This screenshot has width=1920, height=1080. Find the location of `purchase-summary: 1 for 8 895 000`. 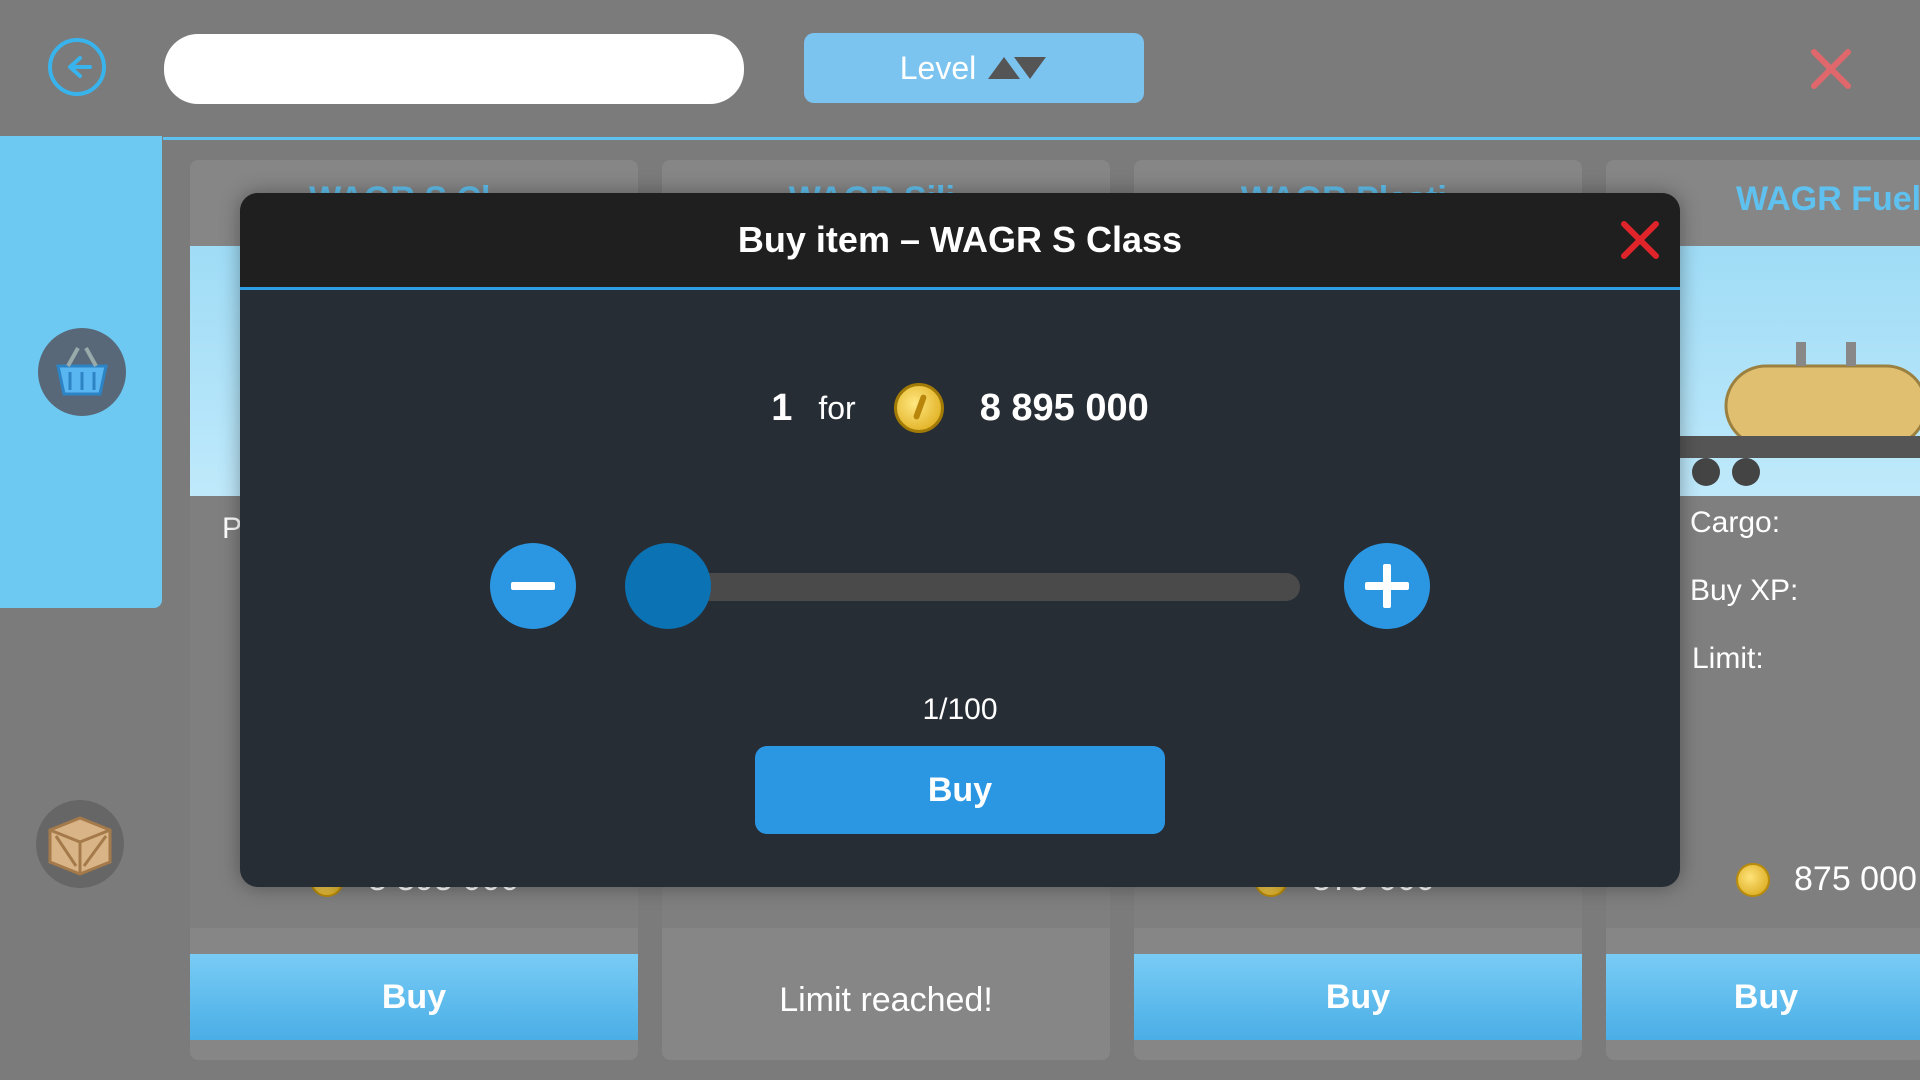

purchase-summary: 1 for 8 895 000 is located at coordinates (960, 408).